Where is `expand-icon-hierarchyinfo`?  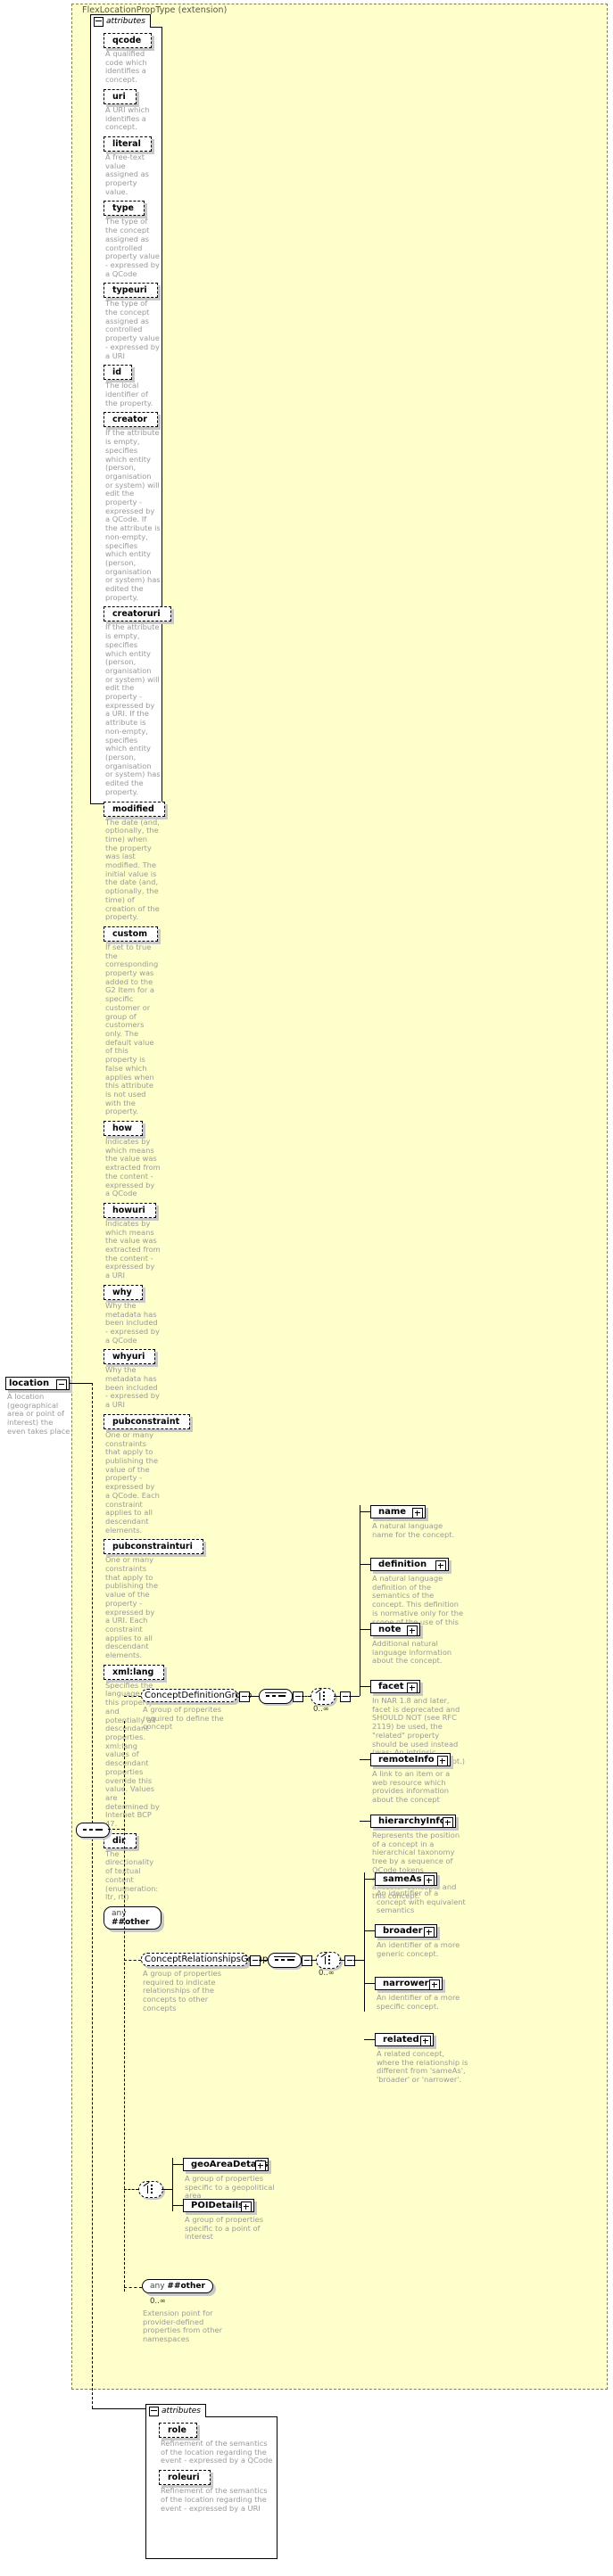
expand-icon-hierarchyinfo is located at coordinates (448, 1822).